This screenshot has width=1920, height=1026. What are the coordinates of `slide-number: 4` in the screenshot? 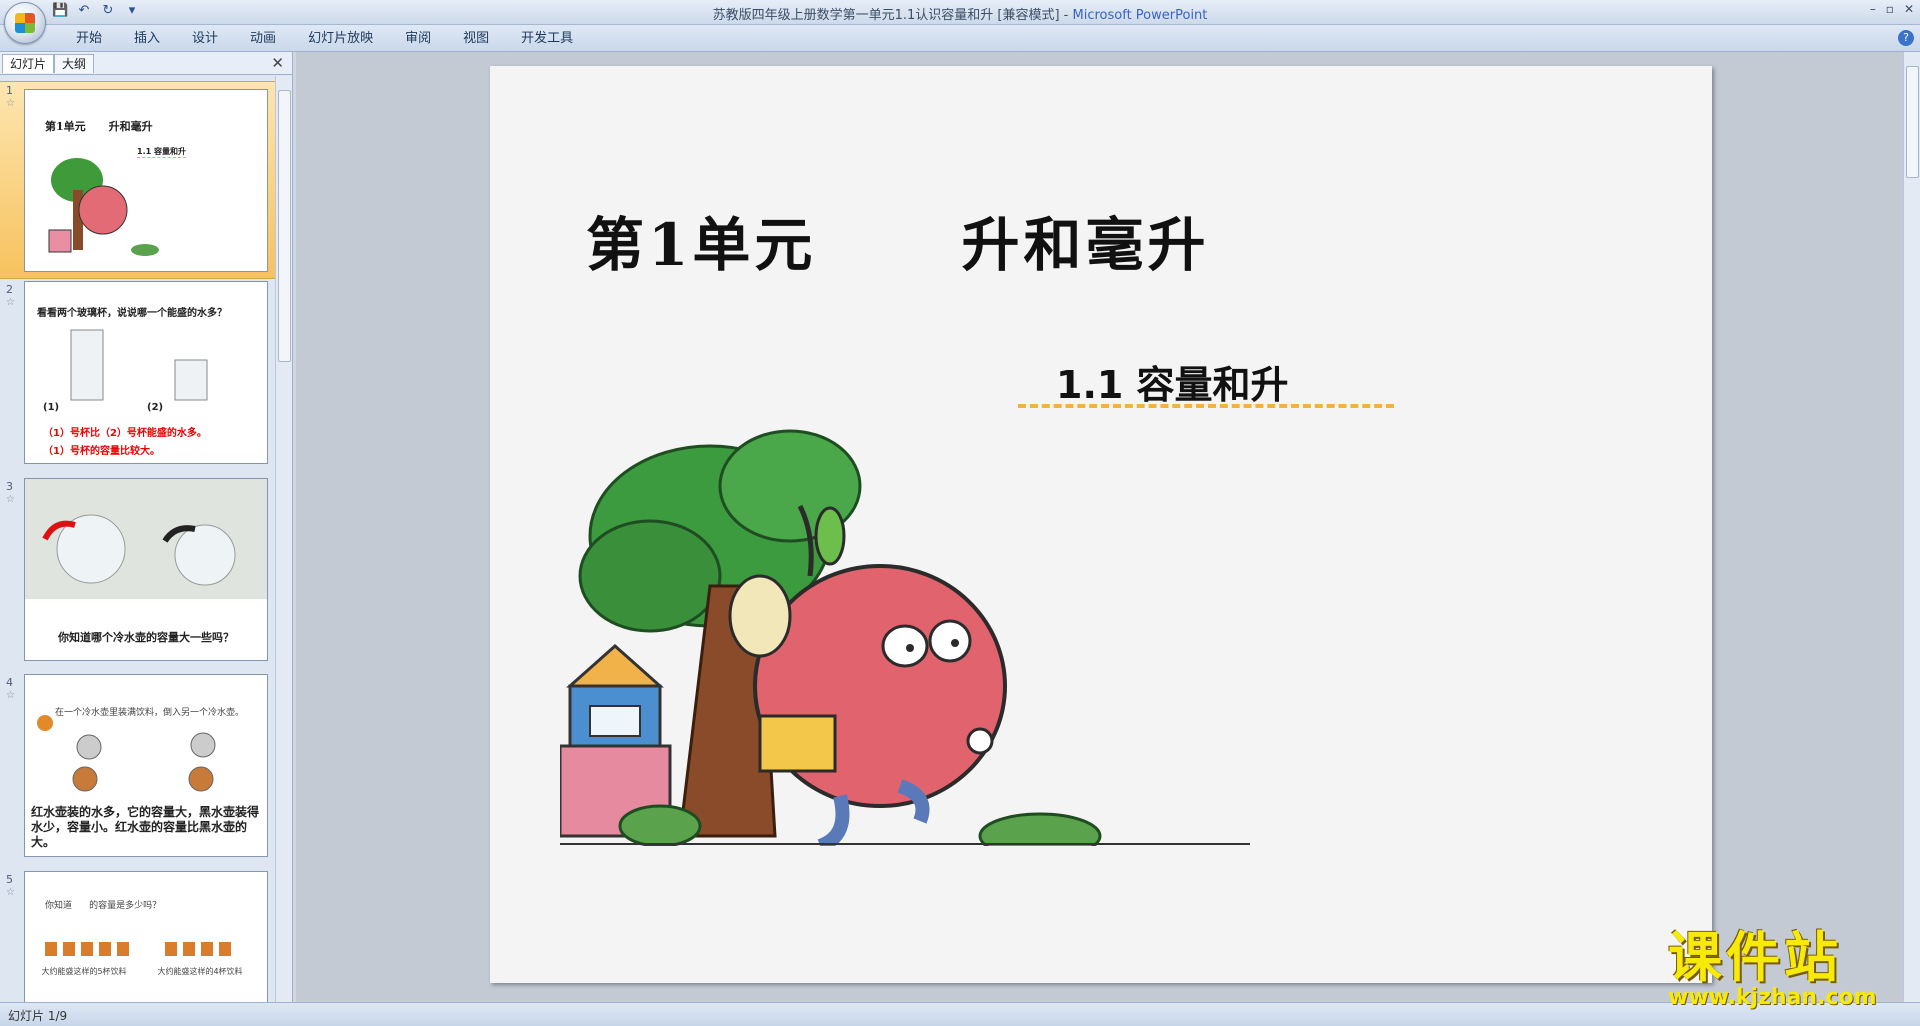 It's located at (9, 682).